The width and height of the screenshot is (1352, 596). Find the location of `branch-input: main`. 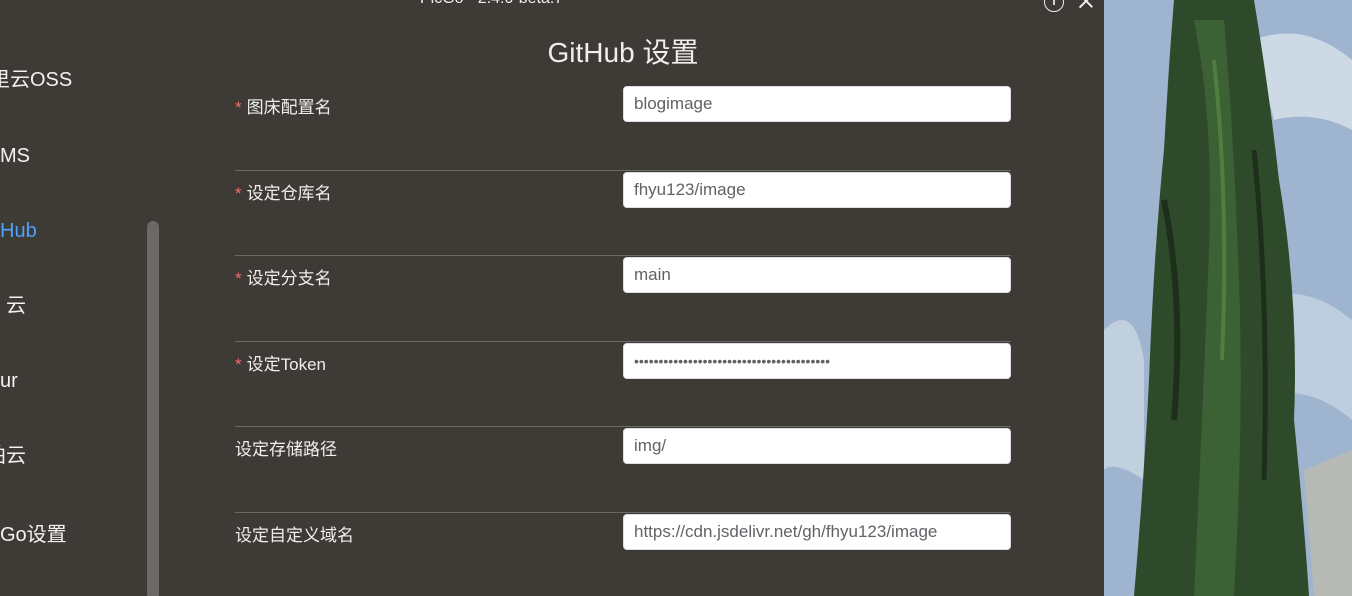

branch-input: main is located at coordinates (817, 275).